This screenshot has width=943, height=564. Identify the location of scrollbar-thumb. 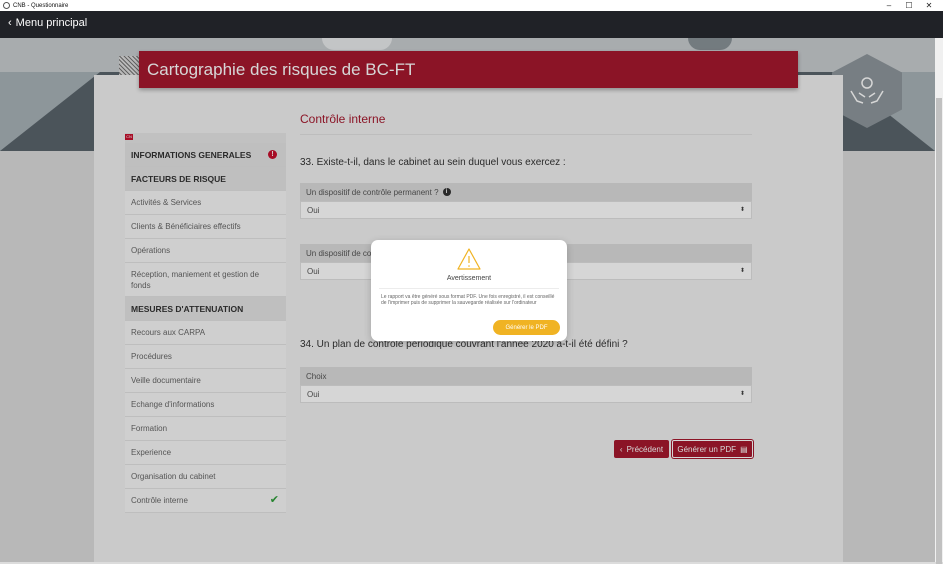
(939, 331).